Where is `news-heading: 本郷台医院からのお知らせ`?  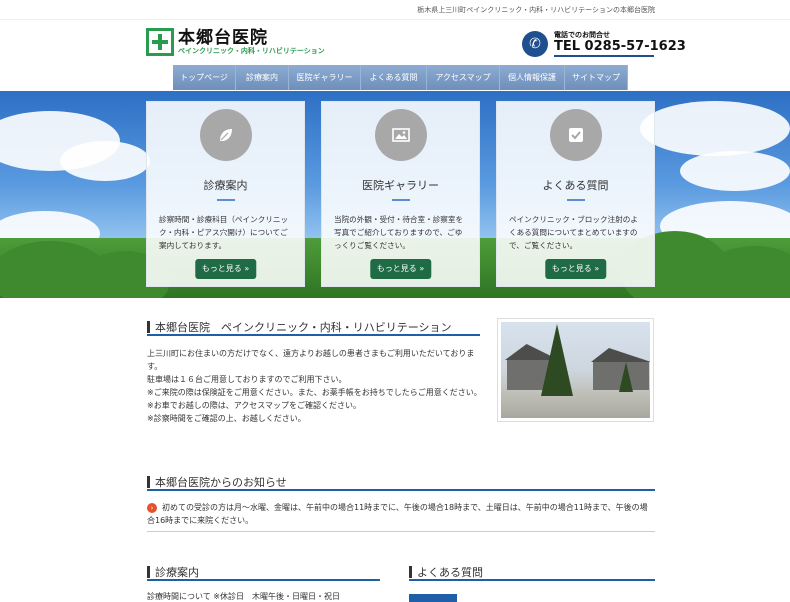
news-heading: 本郷台医院からのお知らせ is located at coordinates (217, 482).